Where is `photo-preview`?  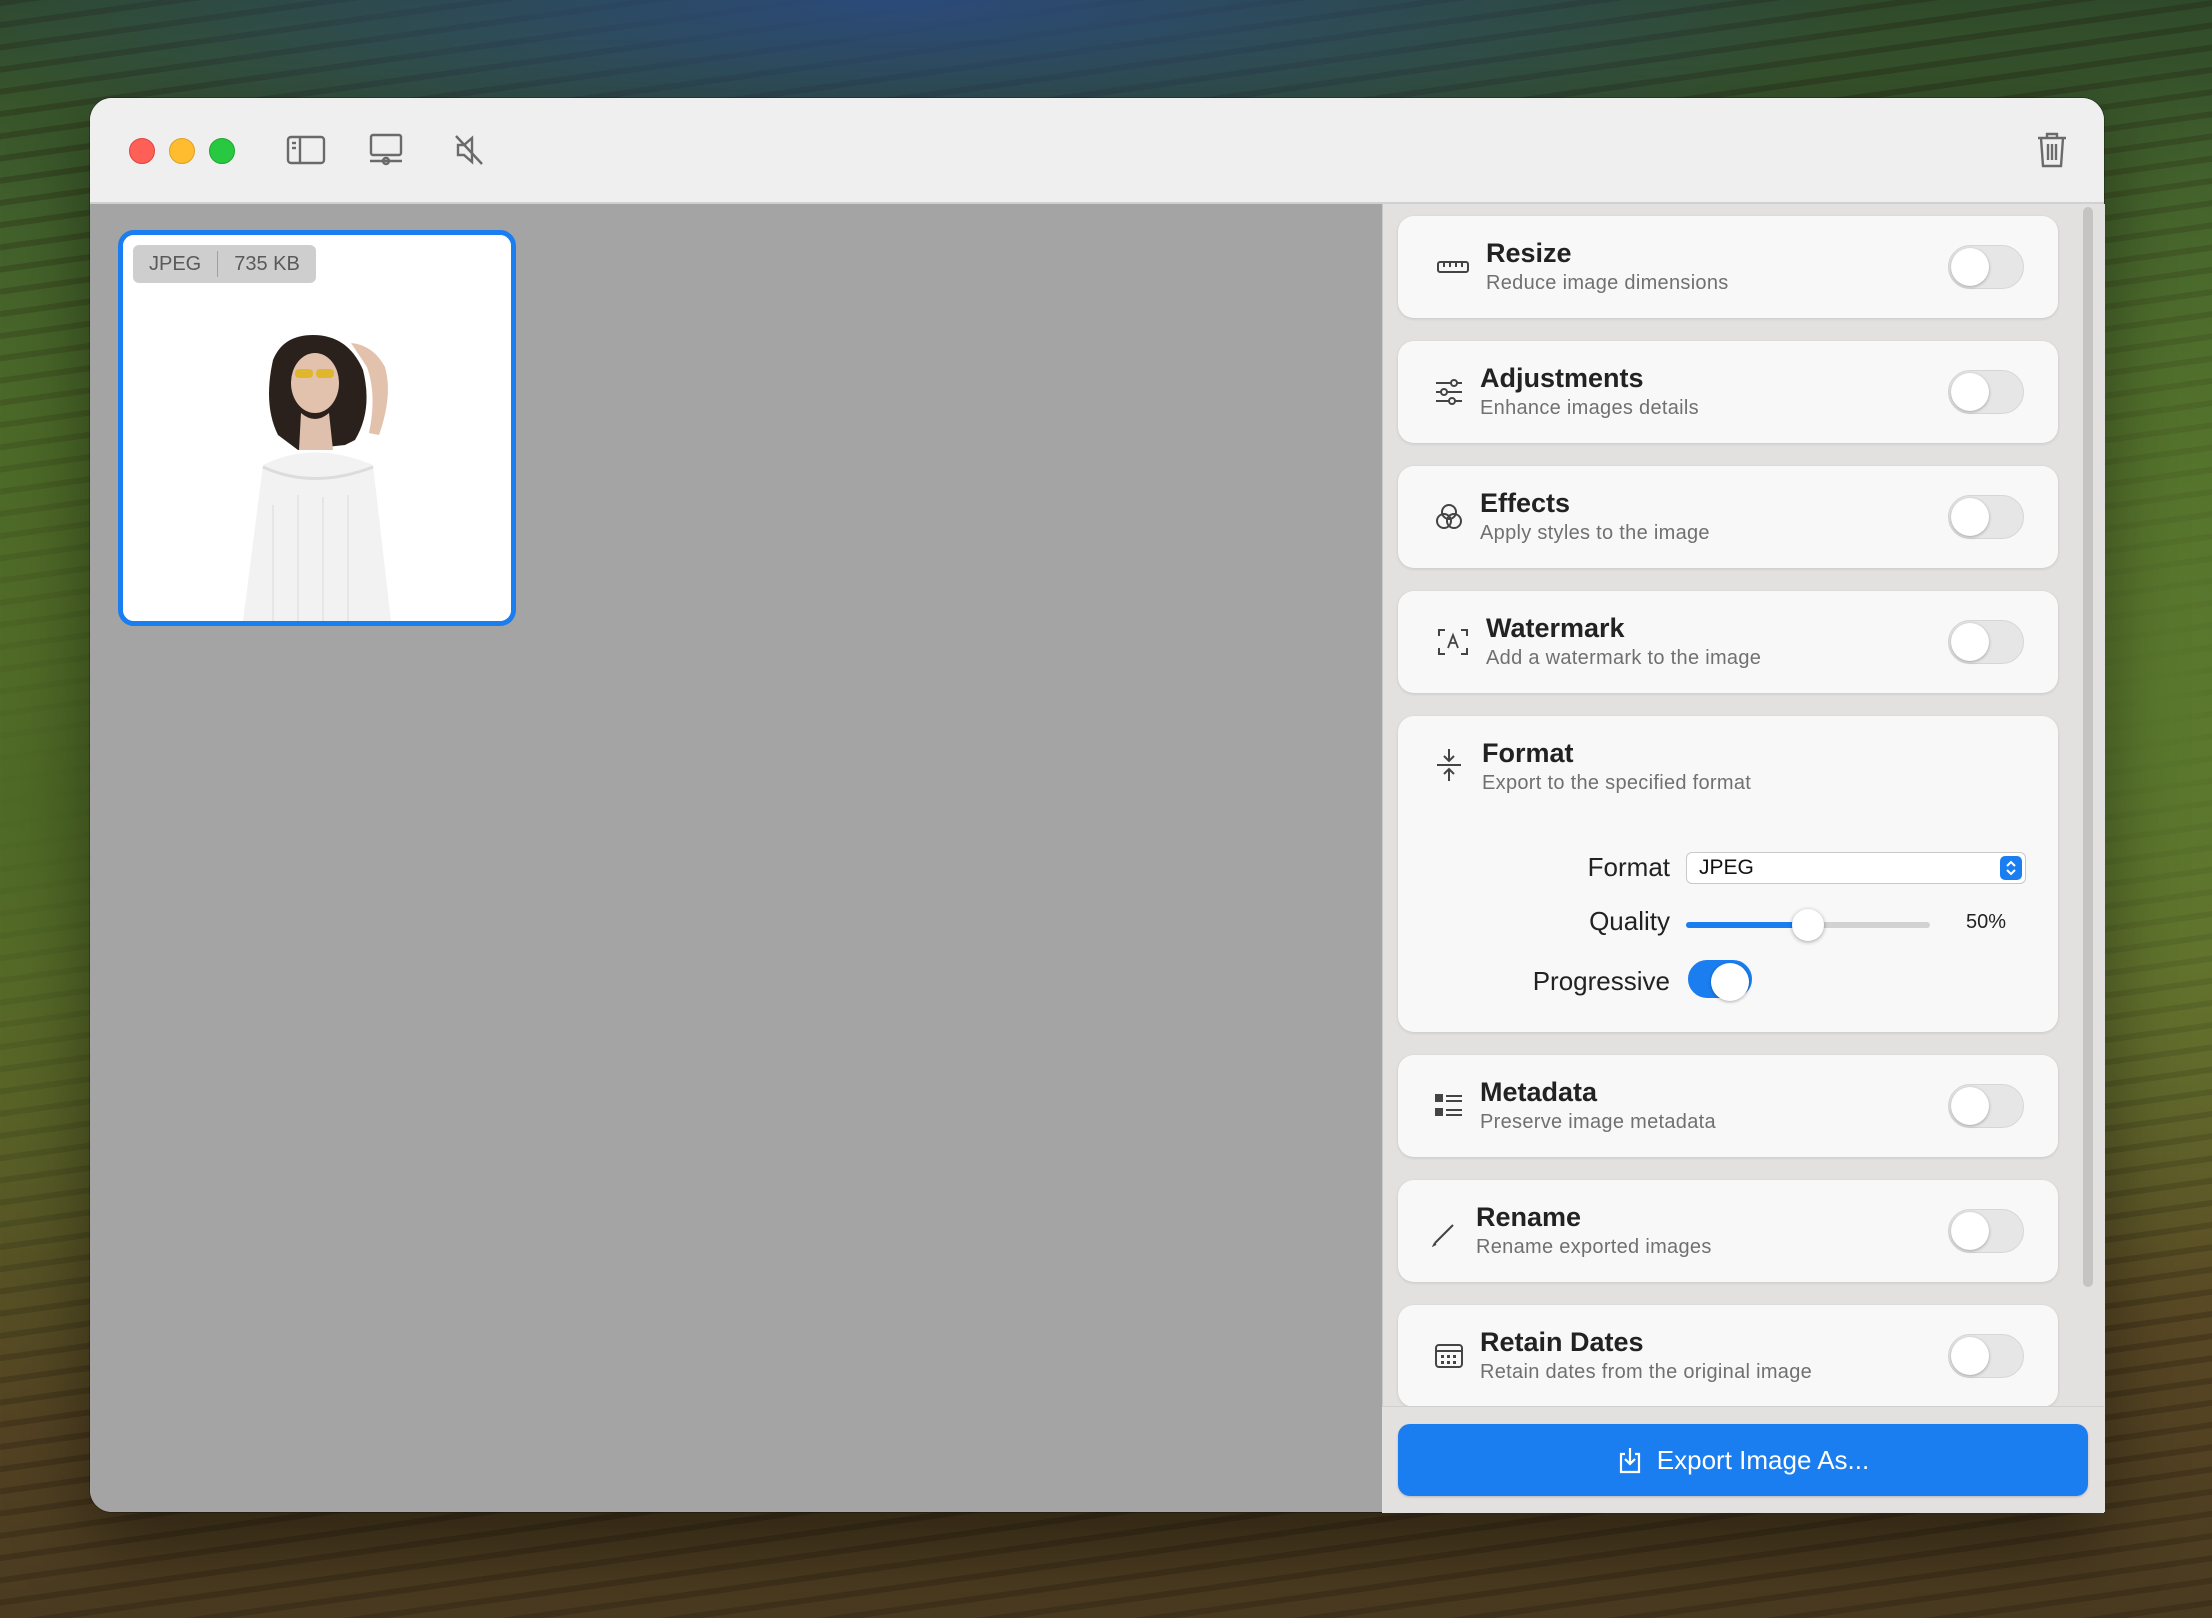 photo-preview is located at coordinates (317, 428).